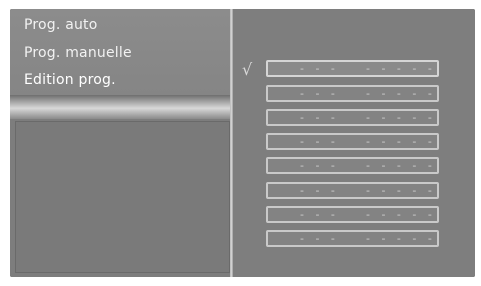 The height and width of the screenshot is (286, 481). What do you see at coordinates (78, 53) in the screenshot?
I see `menu-item-prog-manuelle: Prog. manuelle` at bounding box center [78, 53].